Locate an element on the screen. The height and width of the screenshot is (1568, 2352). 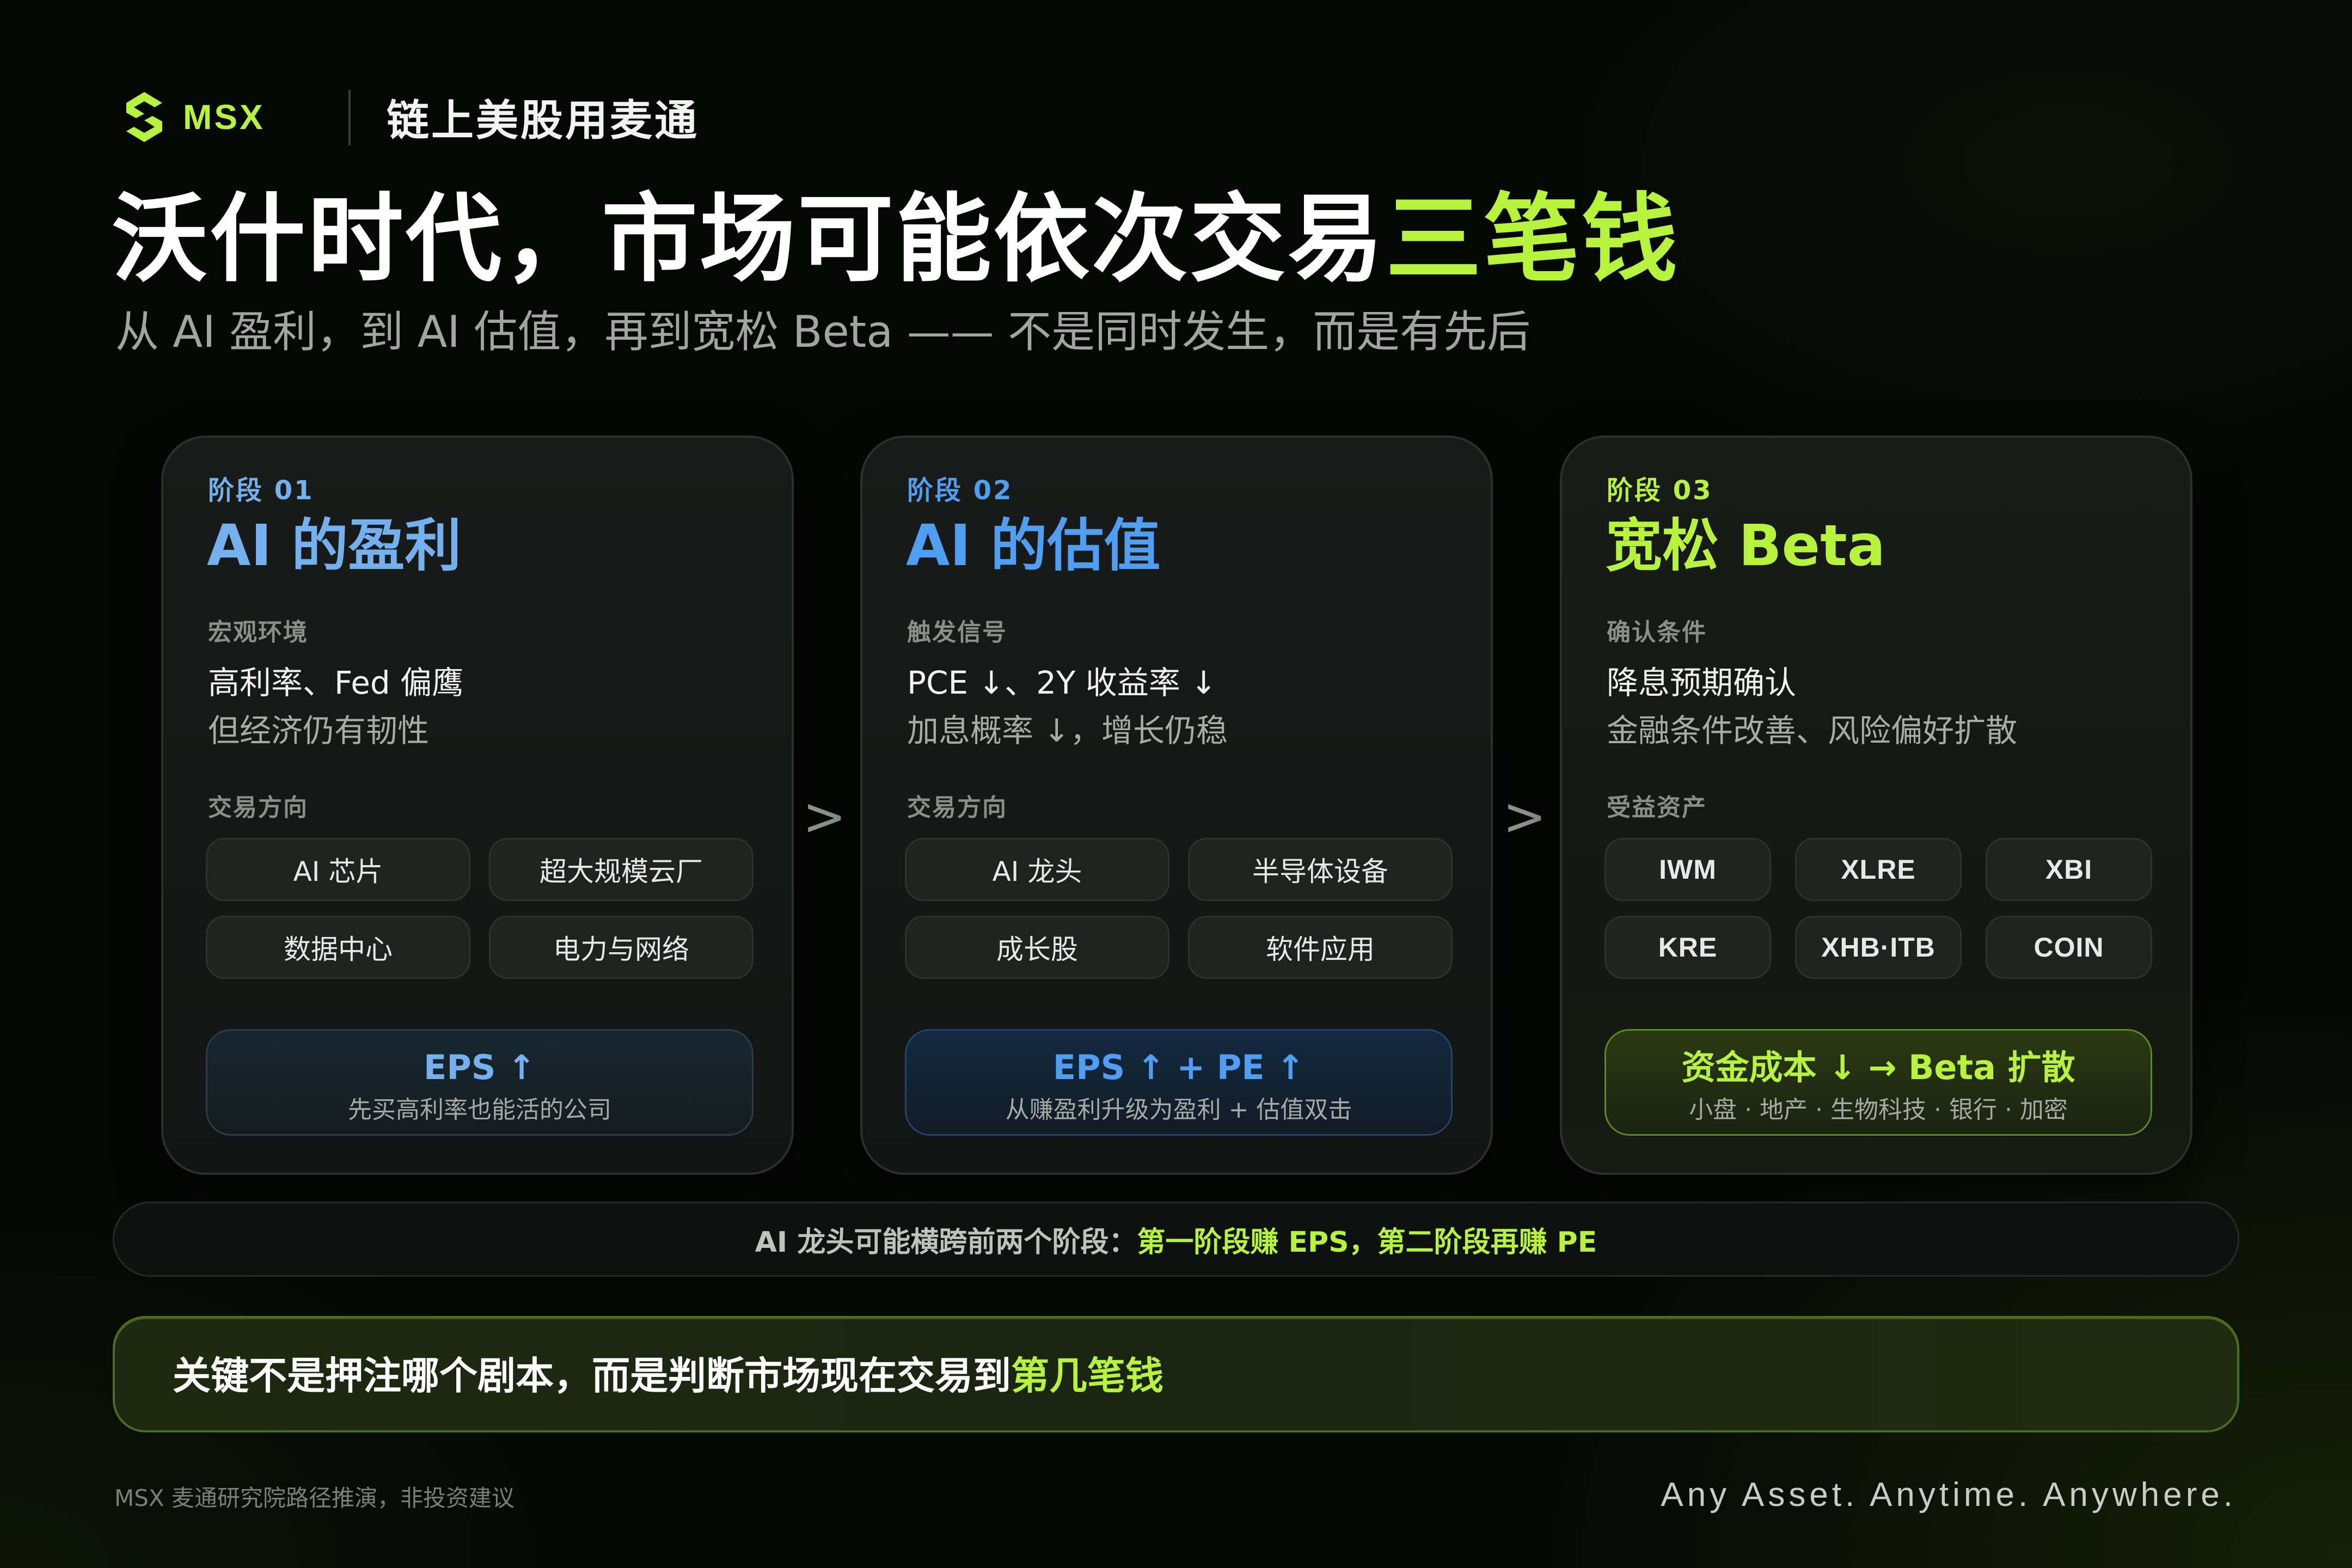
condition-line-2: 金融条件改善、风险偏好扩散 is located at coordinates (1812, 730).